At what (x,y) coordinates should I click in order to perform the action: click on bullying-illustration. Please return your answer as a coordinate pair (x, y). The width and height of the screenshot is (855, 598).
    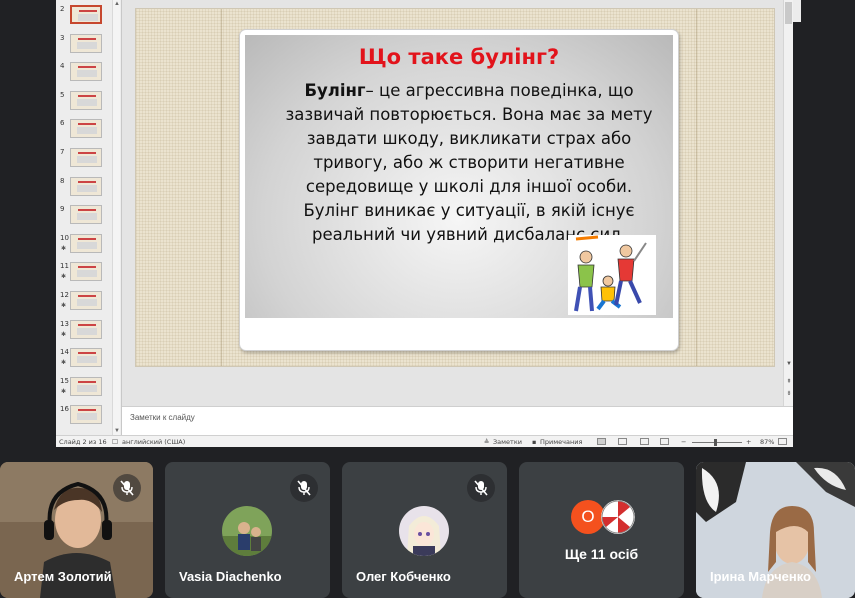
    Looking at the image, I should click on (612, 275).